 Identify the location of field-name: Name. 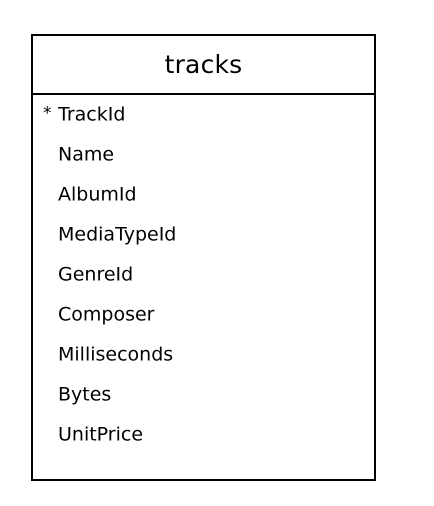
(86, 154).